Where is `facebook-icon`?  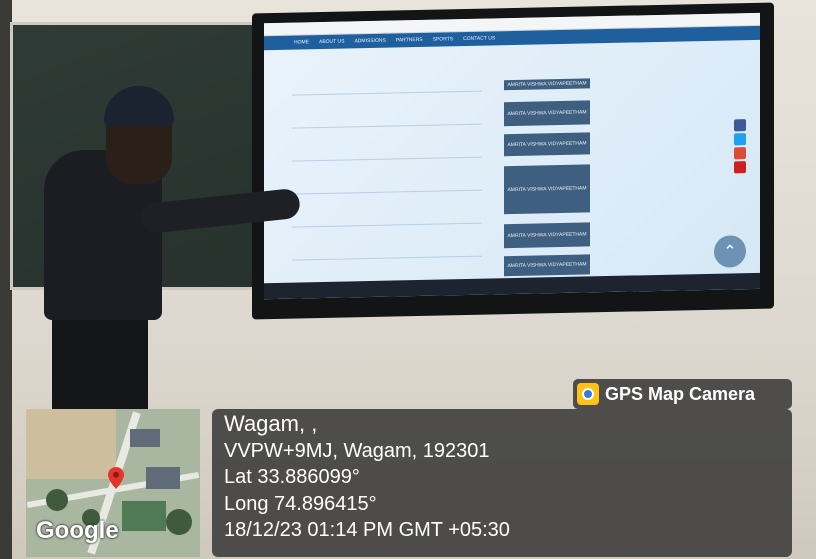 facebook-icon is located at coordinates (740, 125).